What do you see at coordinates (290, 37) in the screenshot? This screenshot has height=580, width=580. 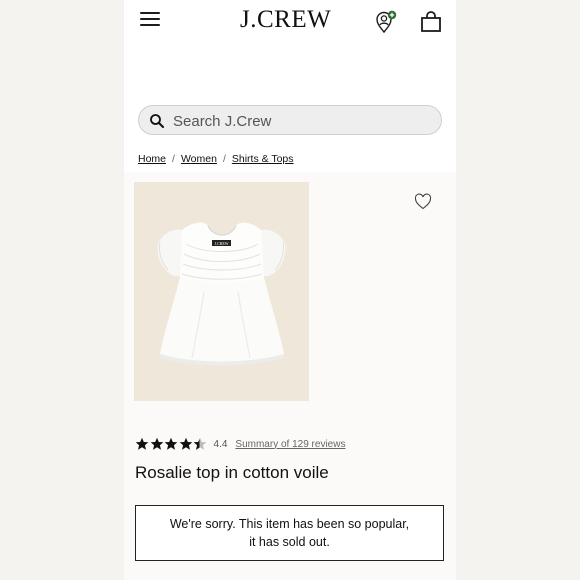 I see `top-navigation-bar: J.CREW` at bounding box center [290, 37].